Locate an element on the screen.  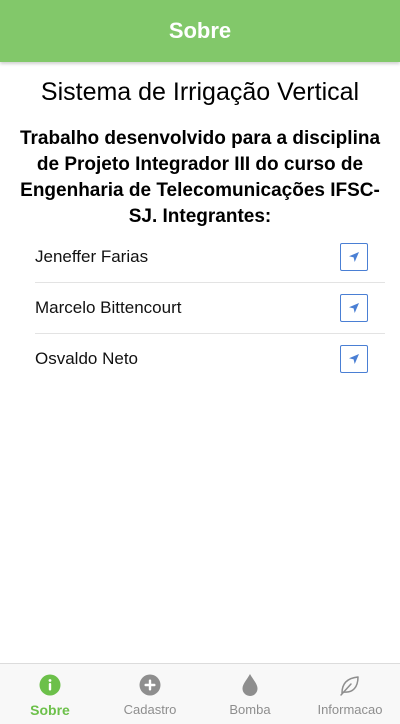
tab-bomba: Bomba is located at coordinates (250, 694).